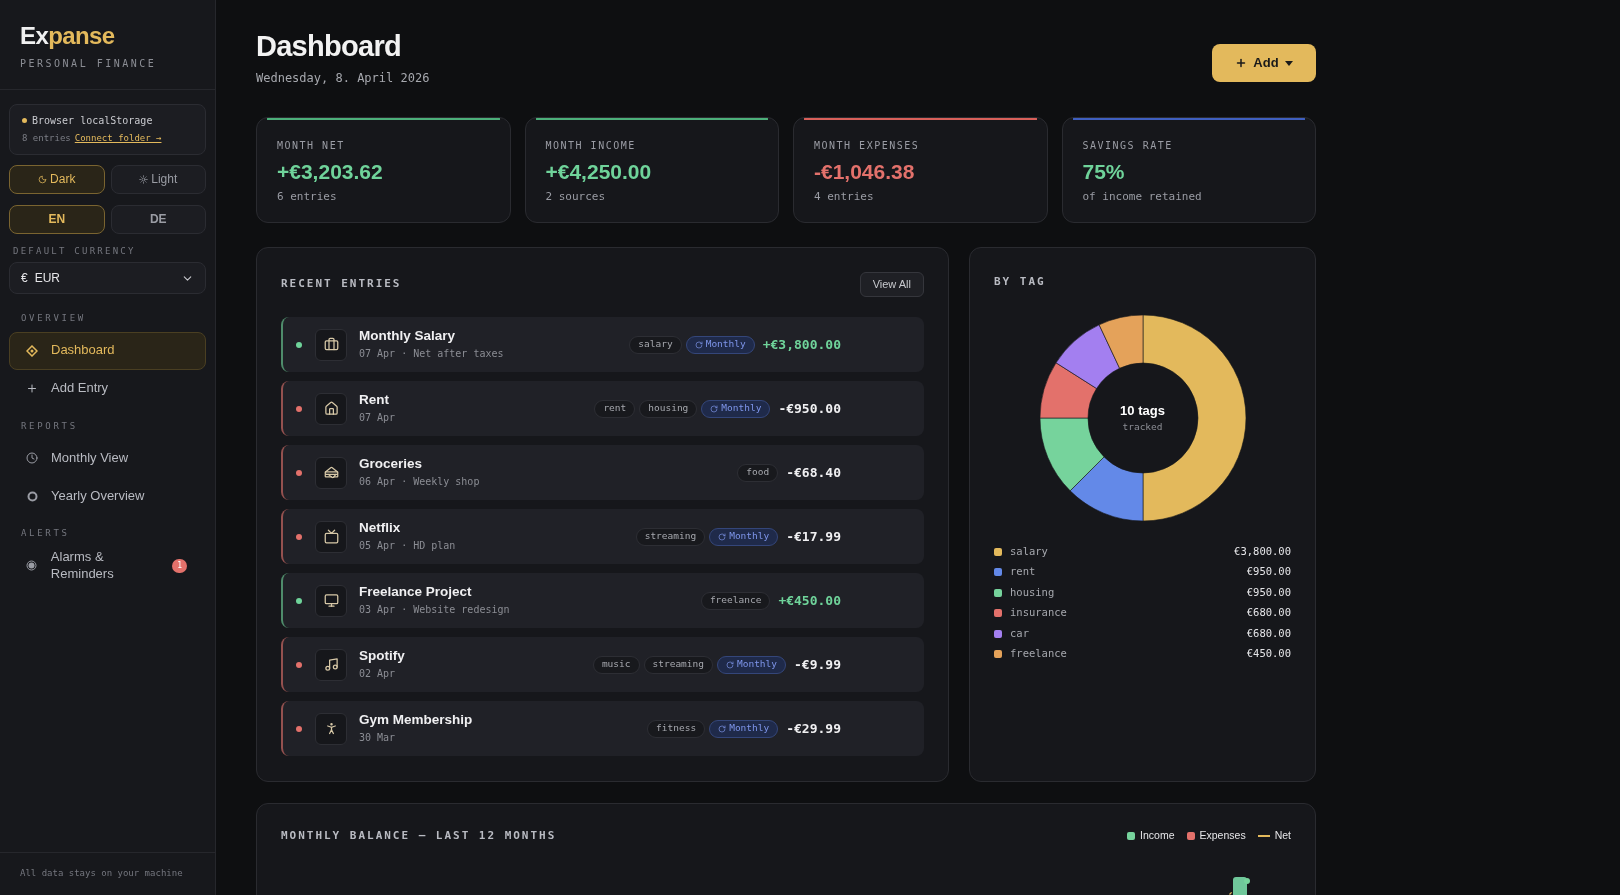 This screenshot has height=895, width=1620. Describe the element at coordinates (32, 565) in the screenshot. I see `radio-dot-icon` at that location.